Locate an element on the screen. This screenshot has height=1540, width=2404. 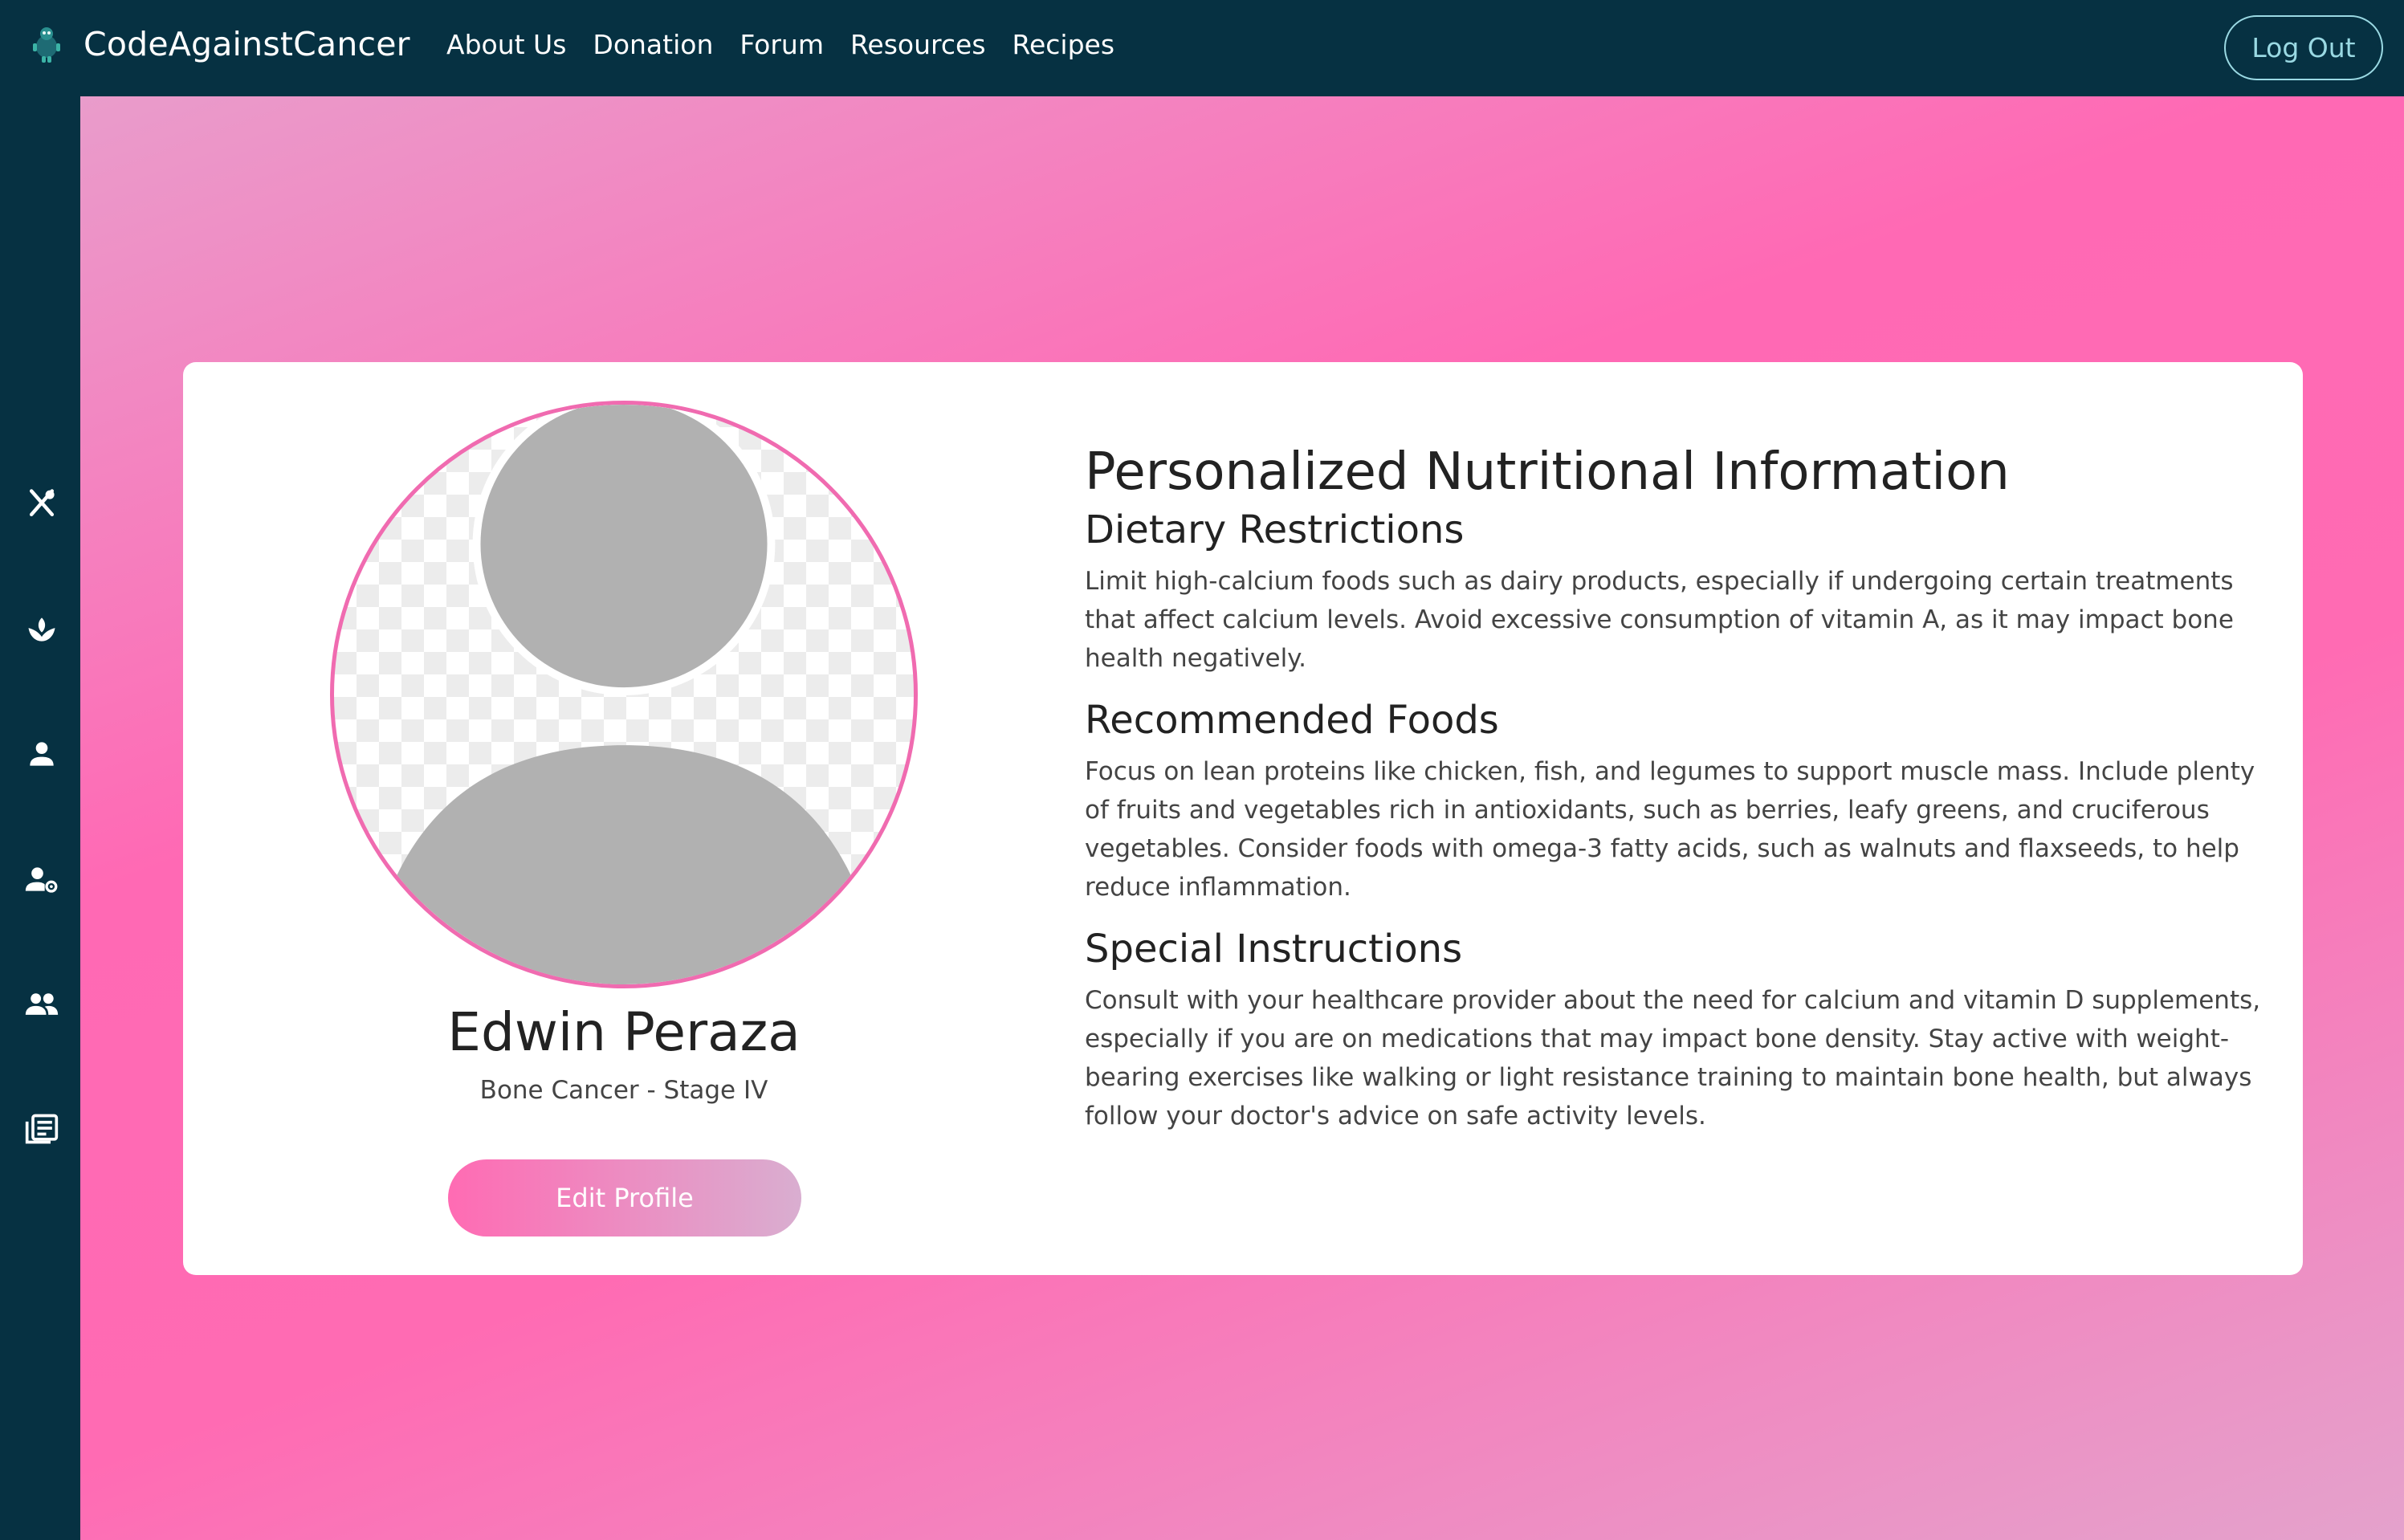
nav-link-forum: Forum is located at coordinates (782, 44).